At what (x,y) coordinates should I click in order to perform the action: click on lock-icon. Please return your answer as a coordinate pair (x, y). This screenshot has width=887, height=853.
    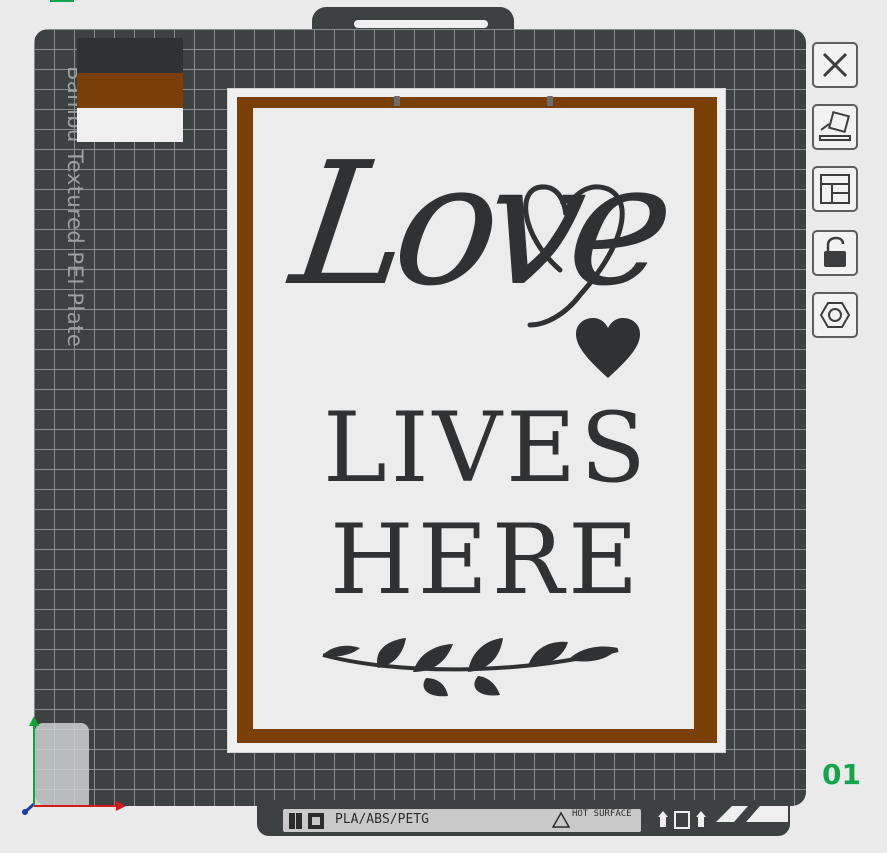
    Looking at the image, I should click on (835, 251).